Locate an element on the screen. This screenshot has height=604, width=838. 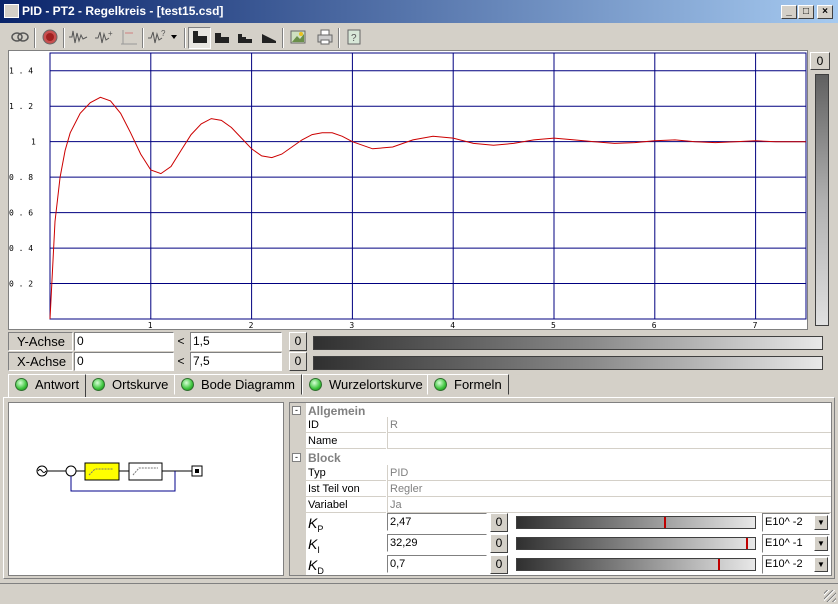
signal-select-icon: ? is located at coordinates (163, 38).